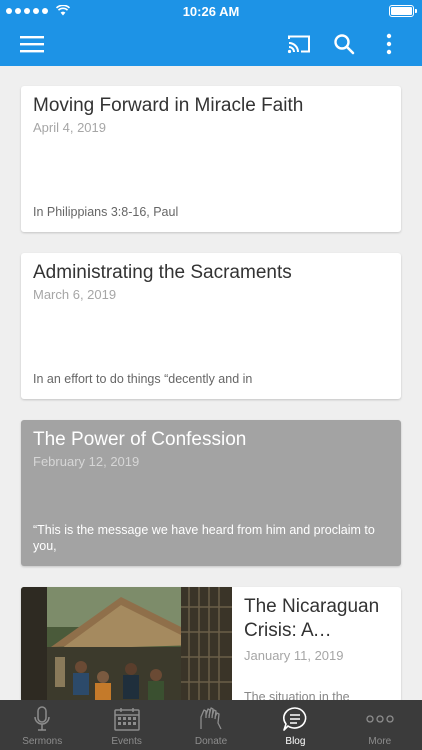 This screenshot has width=422, height=750. I want to click on cast-icon, so click(299, 44).